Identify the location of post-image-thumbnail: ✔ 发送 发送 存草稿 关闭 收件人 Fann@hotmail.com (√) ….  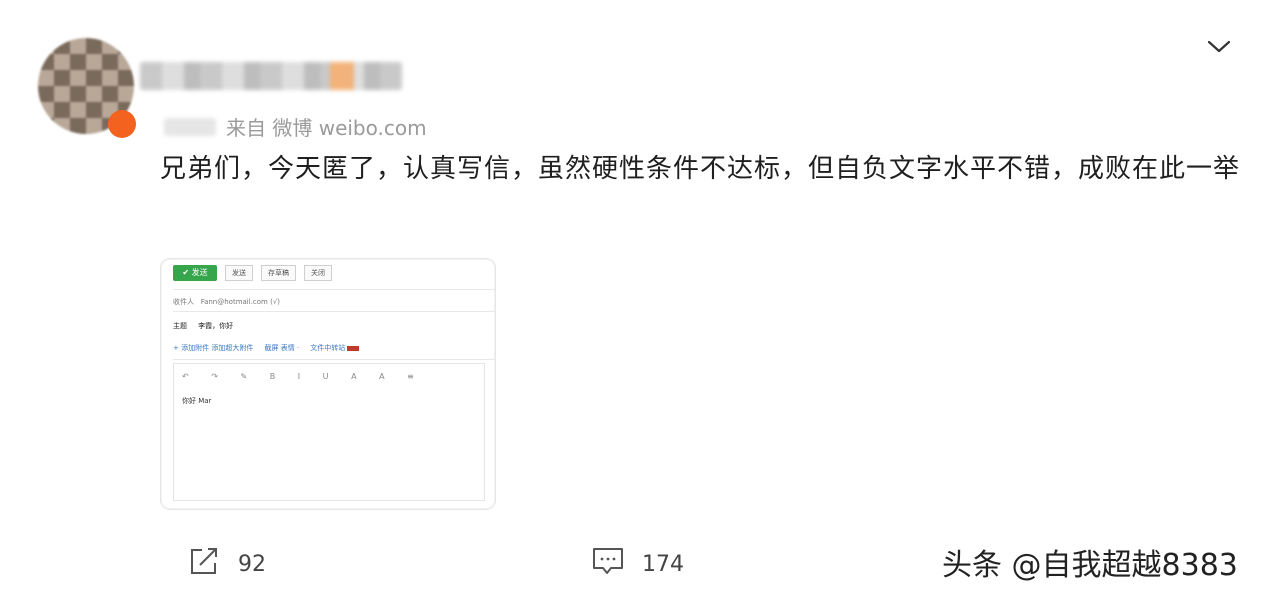
(328, 384).